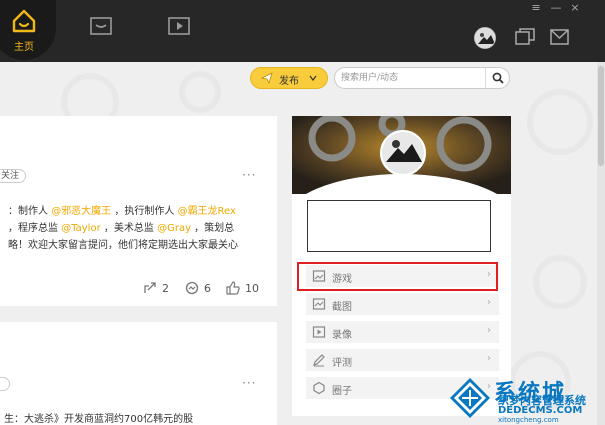  I want to click on search-icon, so click(498, 78).